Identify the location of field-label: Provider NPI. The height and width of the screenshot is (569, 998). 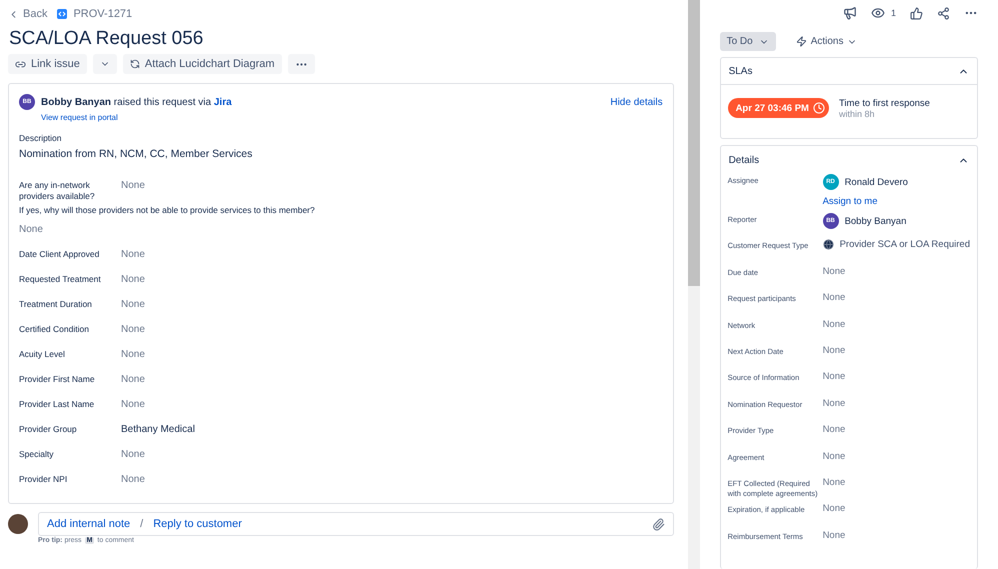
(43, 480).